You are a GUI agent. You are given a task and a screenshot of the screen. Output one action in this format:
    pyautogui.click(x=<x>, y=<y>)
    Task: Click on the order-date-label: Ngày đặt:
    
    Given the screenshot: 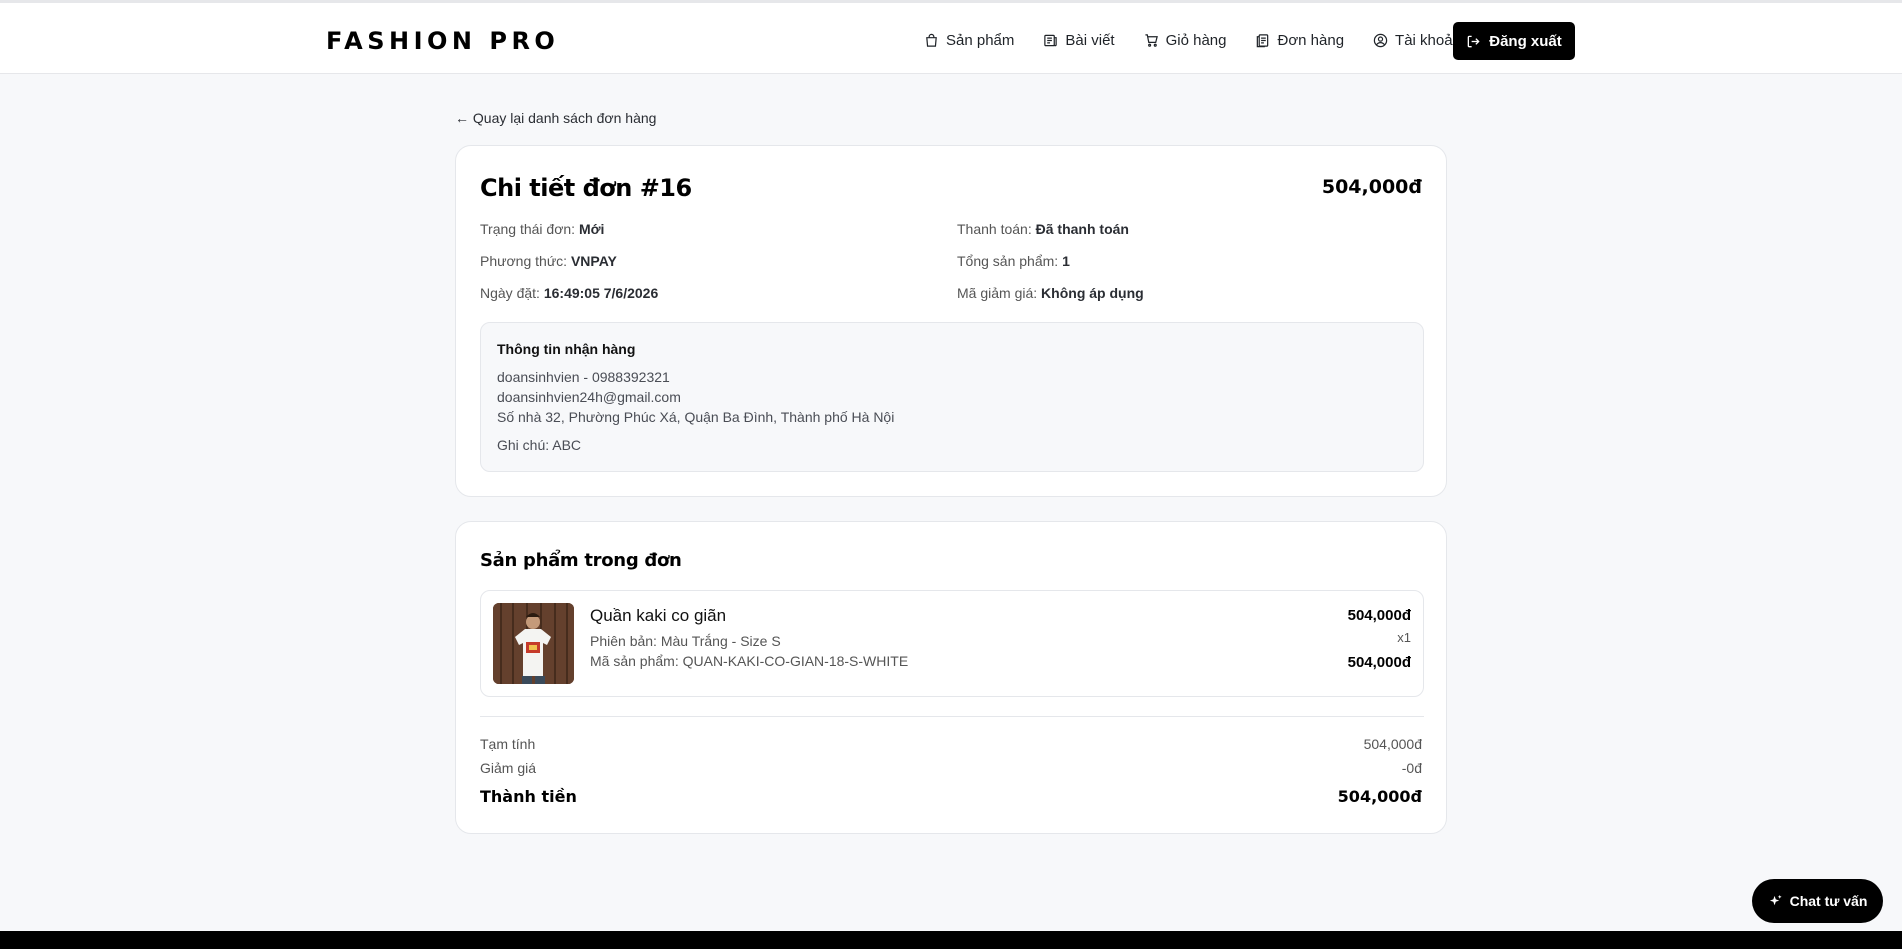 What is the action you would take?
    pyautogui.click(x=510, y=293)
    